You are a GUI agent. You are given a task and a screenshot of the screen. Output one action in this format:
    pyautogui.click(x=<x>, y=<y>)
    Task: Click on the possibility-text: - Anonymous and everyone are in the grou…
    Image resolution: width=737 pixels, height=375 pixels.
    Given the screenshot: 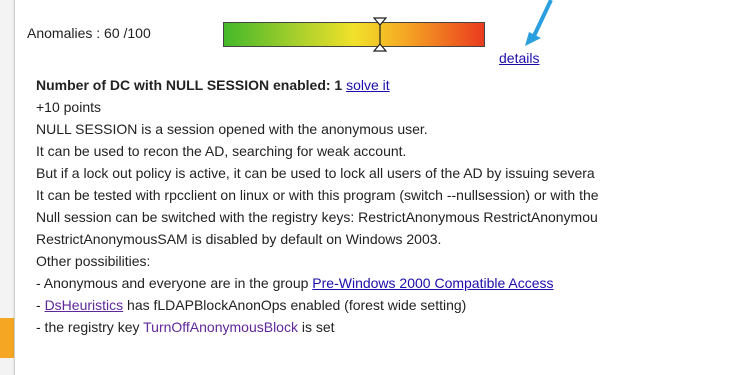 What is the action you would take?
    pyautogui.click(x=174, y=283)
    